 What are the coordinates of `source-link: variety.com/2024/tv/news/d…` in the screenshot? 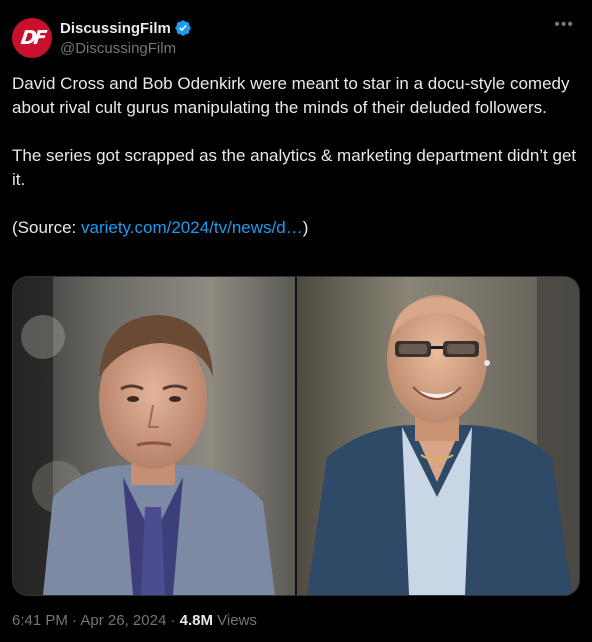 It's located at (192, 227).